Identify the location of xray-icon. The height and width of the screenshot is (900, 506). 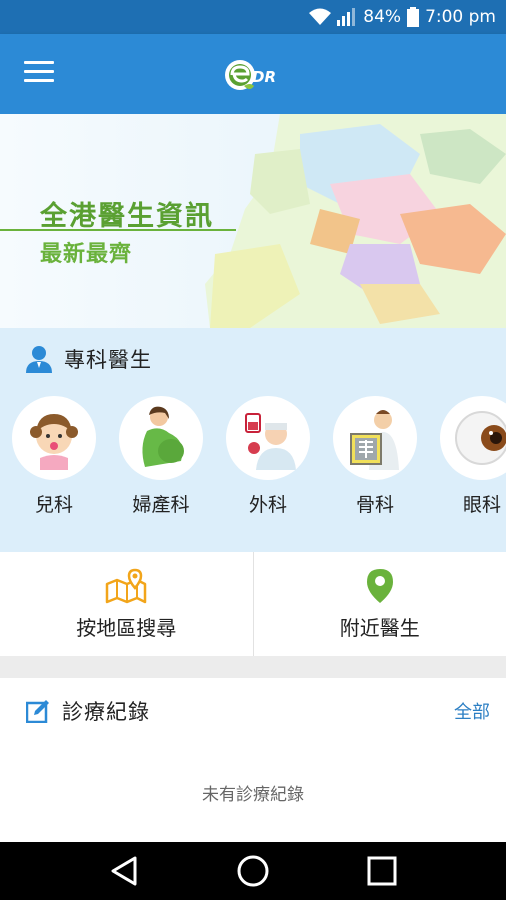
(374, 440).